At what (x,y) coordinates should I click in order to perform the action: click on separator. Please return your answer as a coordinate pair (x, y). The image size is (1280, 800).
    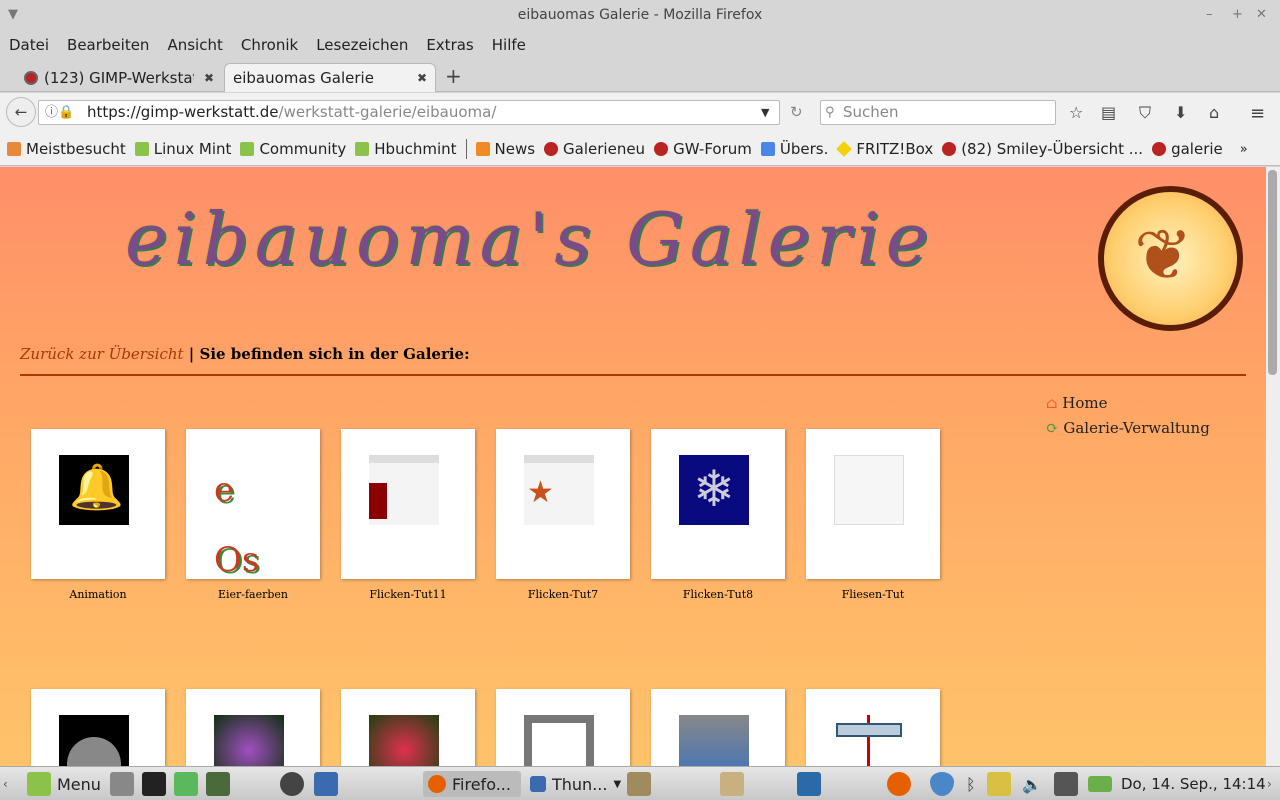
    Looking at the image, I should click on (466, 149).